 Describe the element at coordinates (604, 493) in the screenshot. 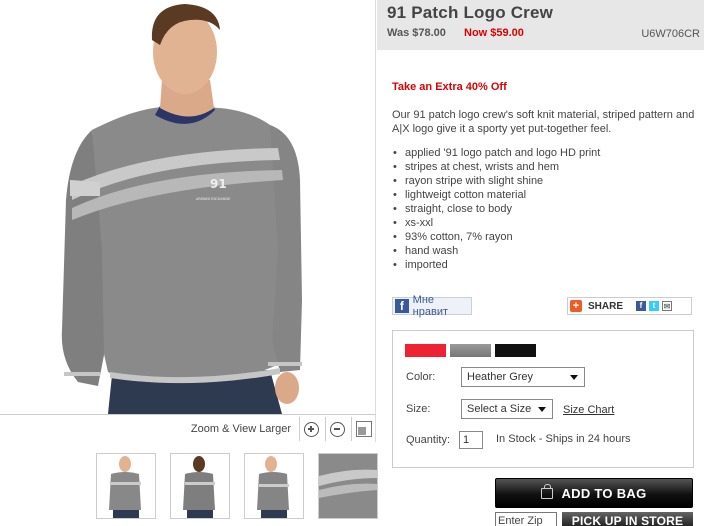

I see `add-to-bag-label: ADD TO BAG` at that location.